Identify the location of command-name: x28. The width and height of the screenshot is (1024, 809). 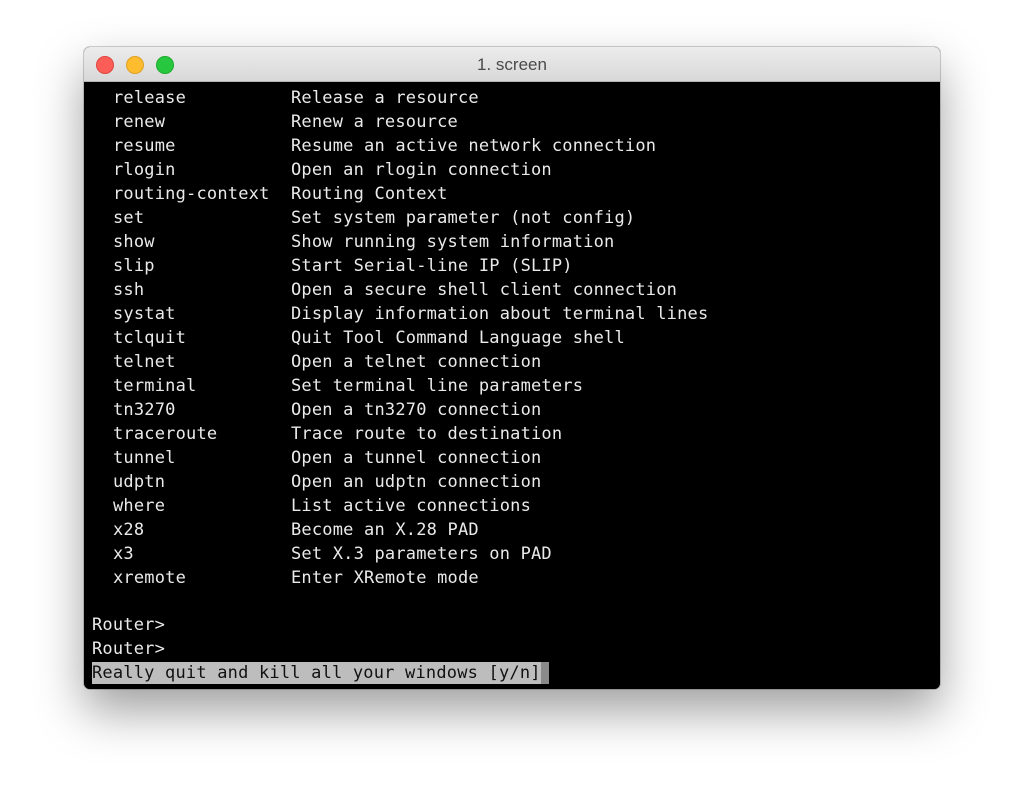
(129, 530).